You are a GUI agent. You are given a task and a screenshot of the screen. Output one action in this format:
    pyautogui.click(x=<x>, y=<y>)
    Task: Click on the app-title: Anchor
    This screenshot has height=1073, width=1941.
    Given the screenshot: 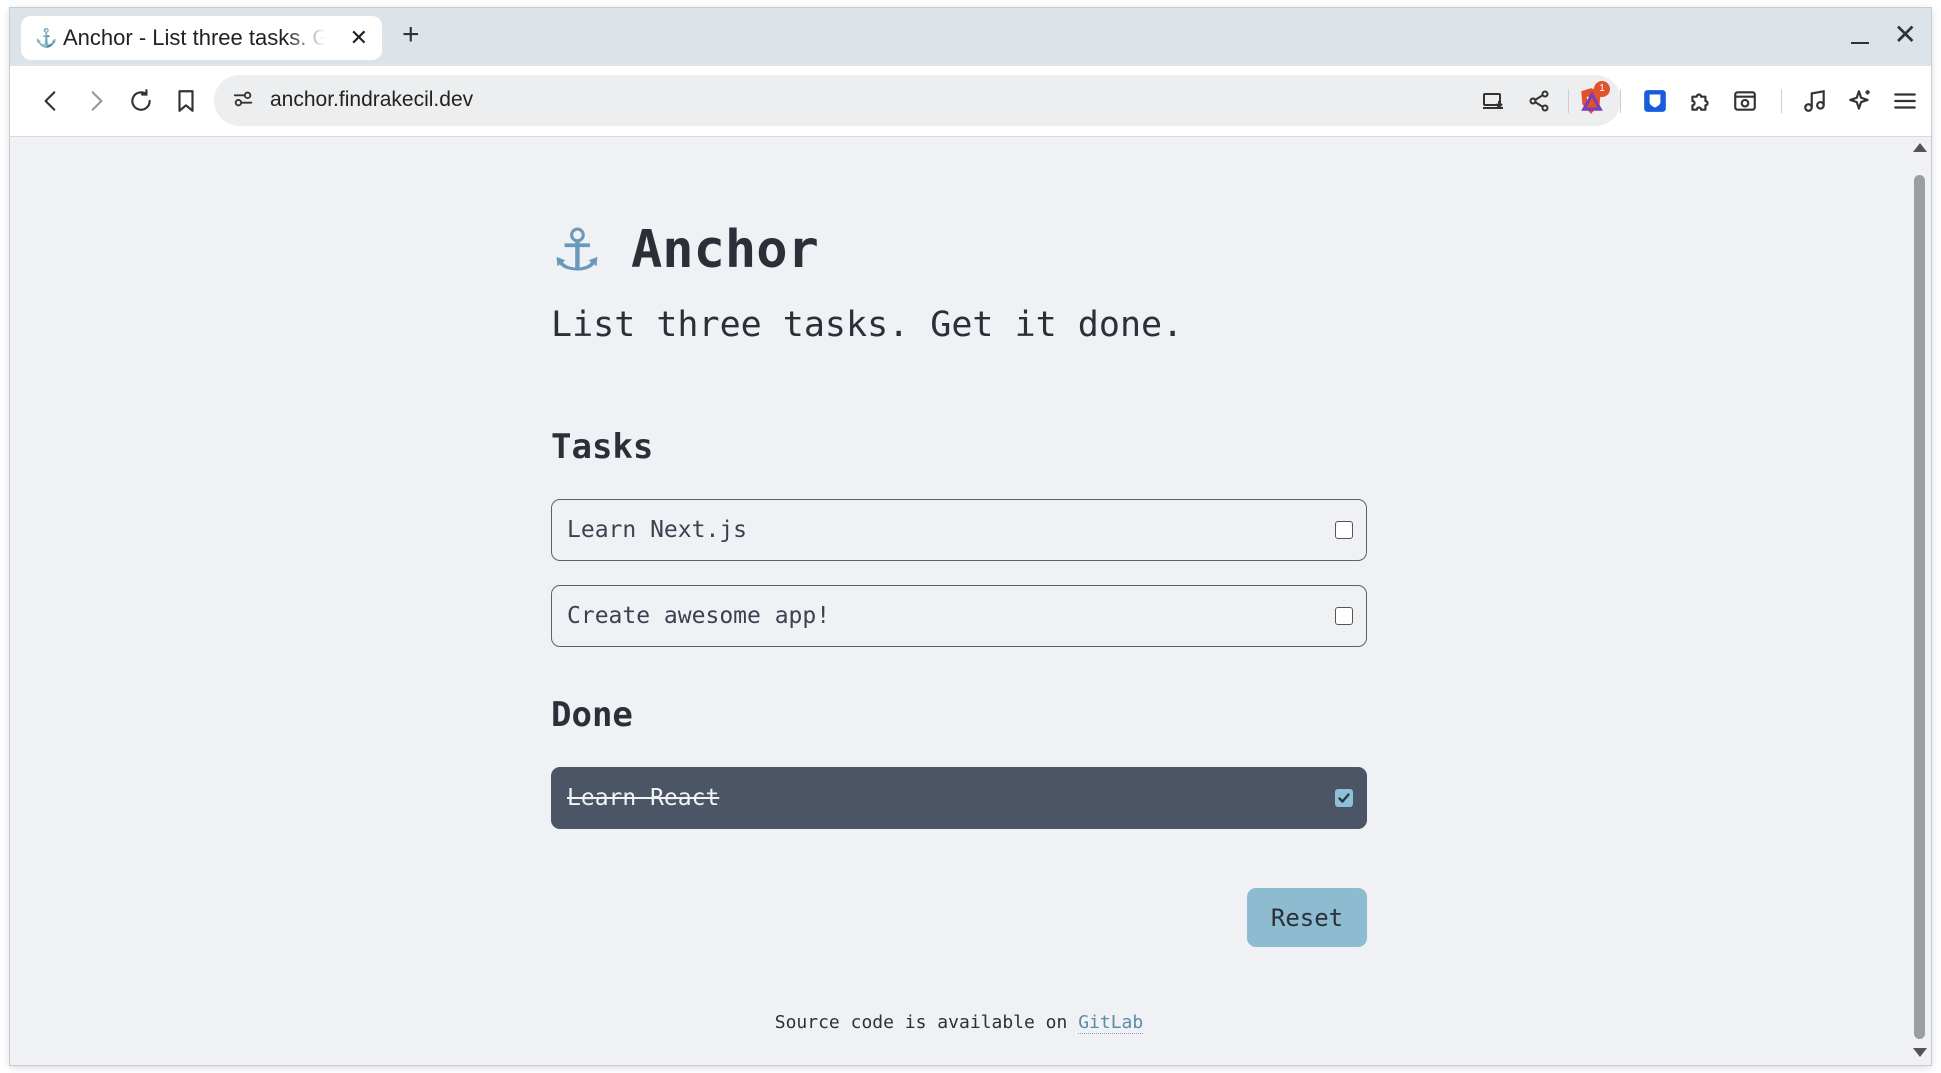 What is the action you would take?
    pyautogui.click(x=725, y=250)
    